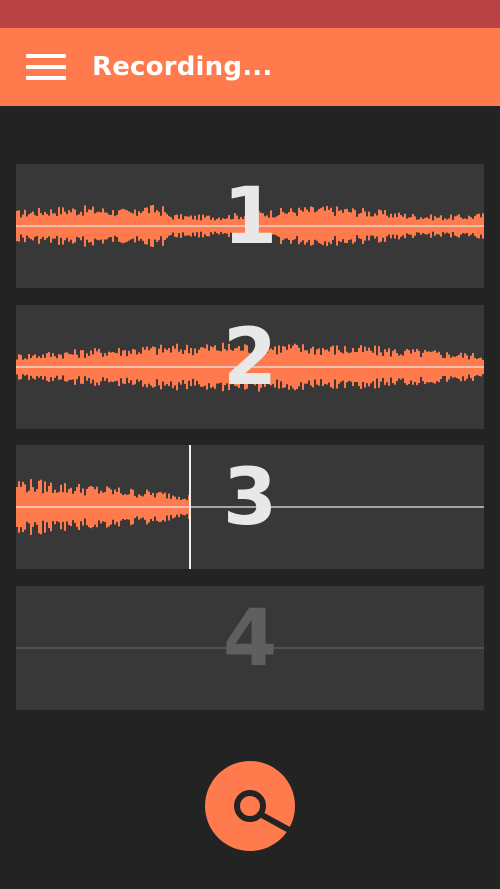 The image size is (500, 889). Describe the element at coordinates (250, 217) in the screenshot. I see `track-number: 1` at that location.